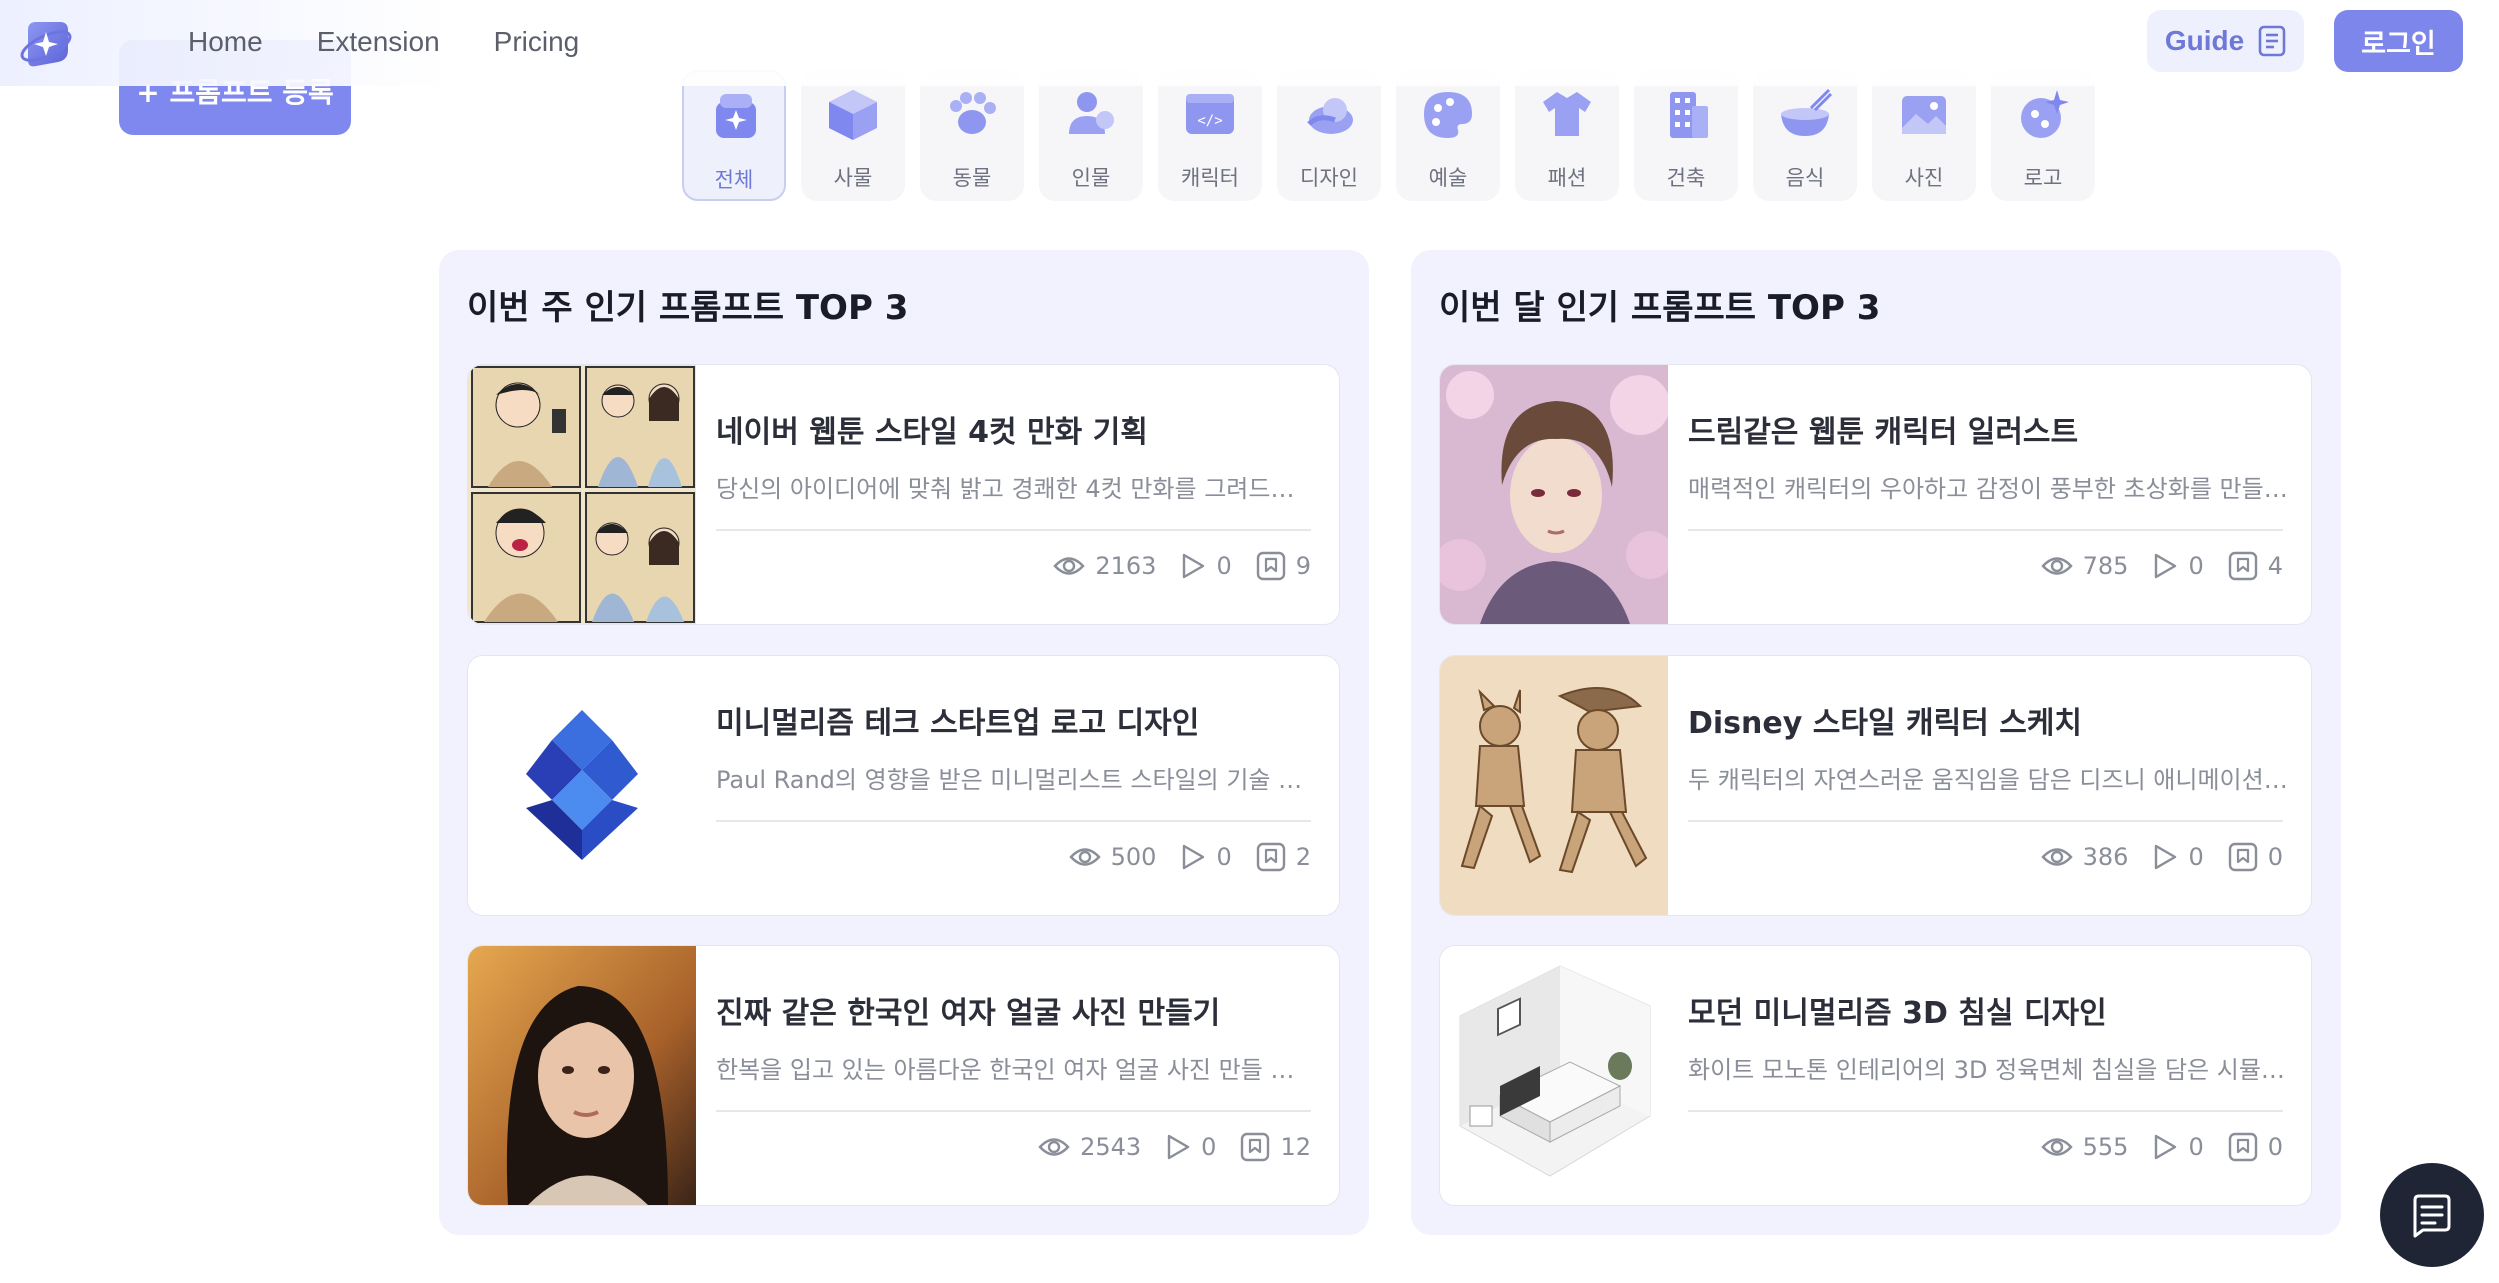 This screenshot has height=1283, width=2499. What do you see at coordinates (1689, 115) in the screenshot?
I see `building-icon` at bounding box center [1689, 115].